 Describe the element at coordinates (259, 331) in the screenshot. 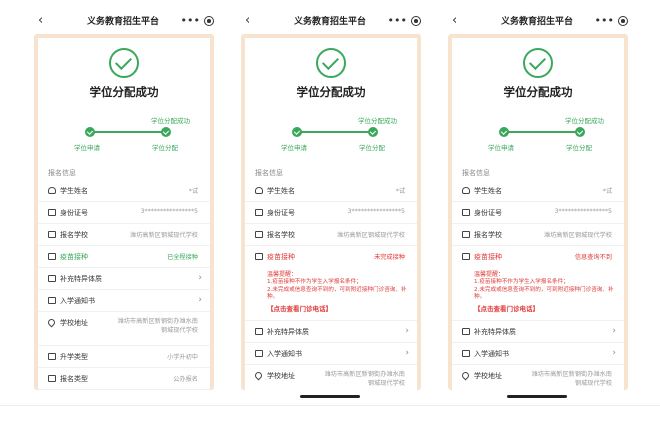

I see `doc-icon` at that location.